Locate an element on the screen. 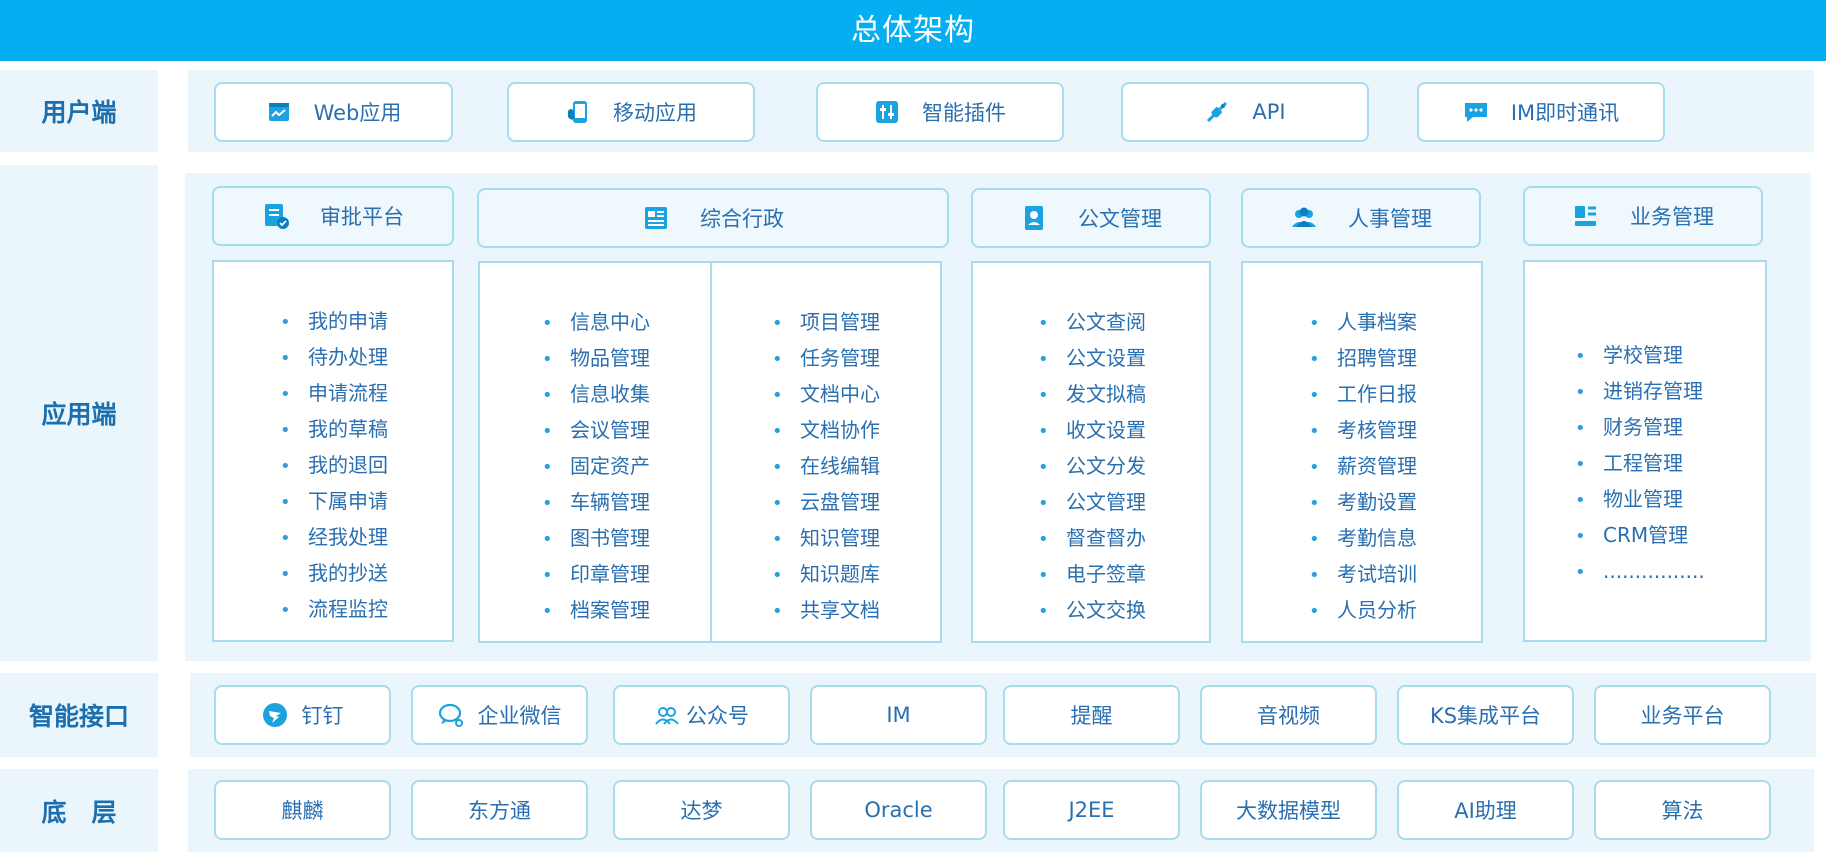 The image size is (1826, 852). admin-news-icon is located at coordinates (656, 218).